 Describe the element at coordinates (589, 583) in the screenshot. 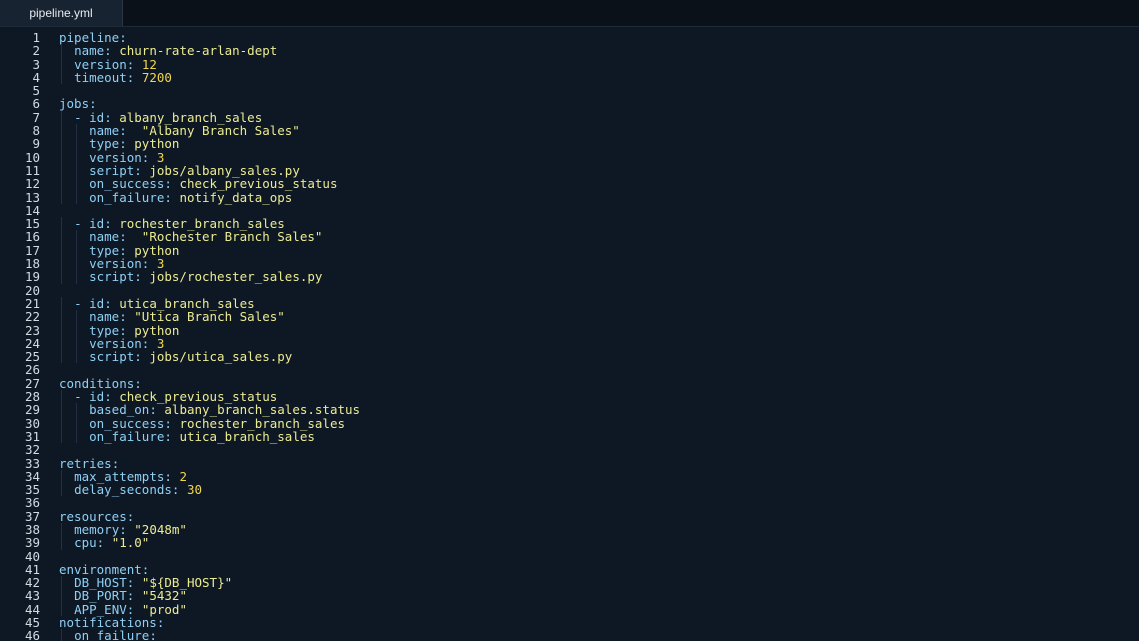

I see `code-line: DB_HOST: "${DB_HOST}"` at that location.